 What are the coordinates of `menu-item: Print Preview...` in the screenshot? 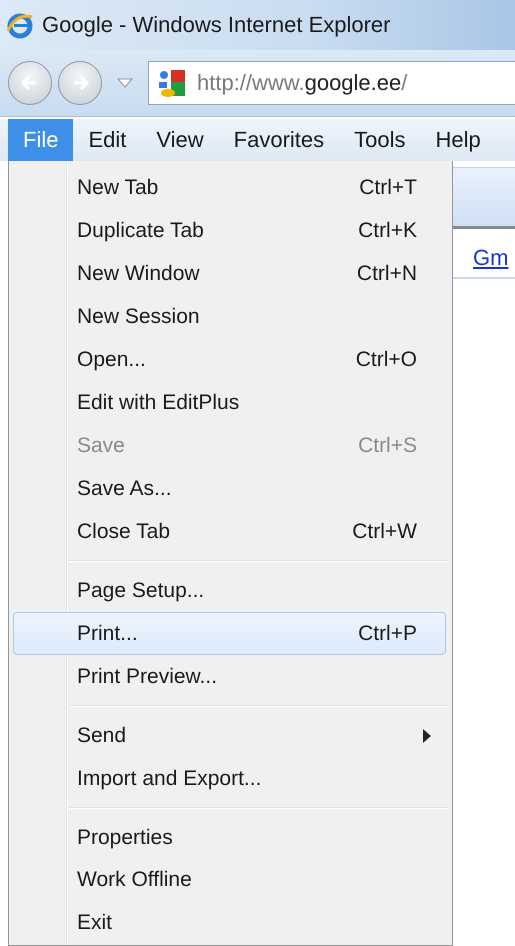 It's located at (229, 676).